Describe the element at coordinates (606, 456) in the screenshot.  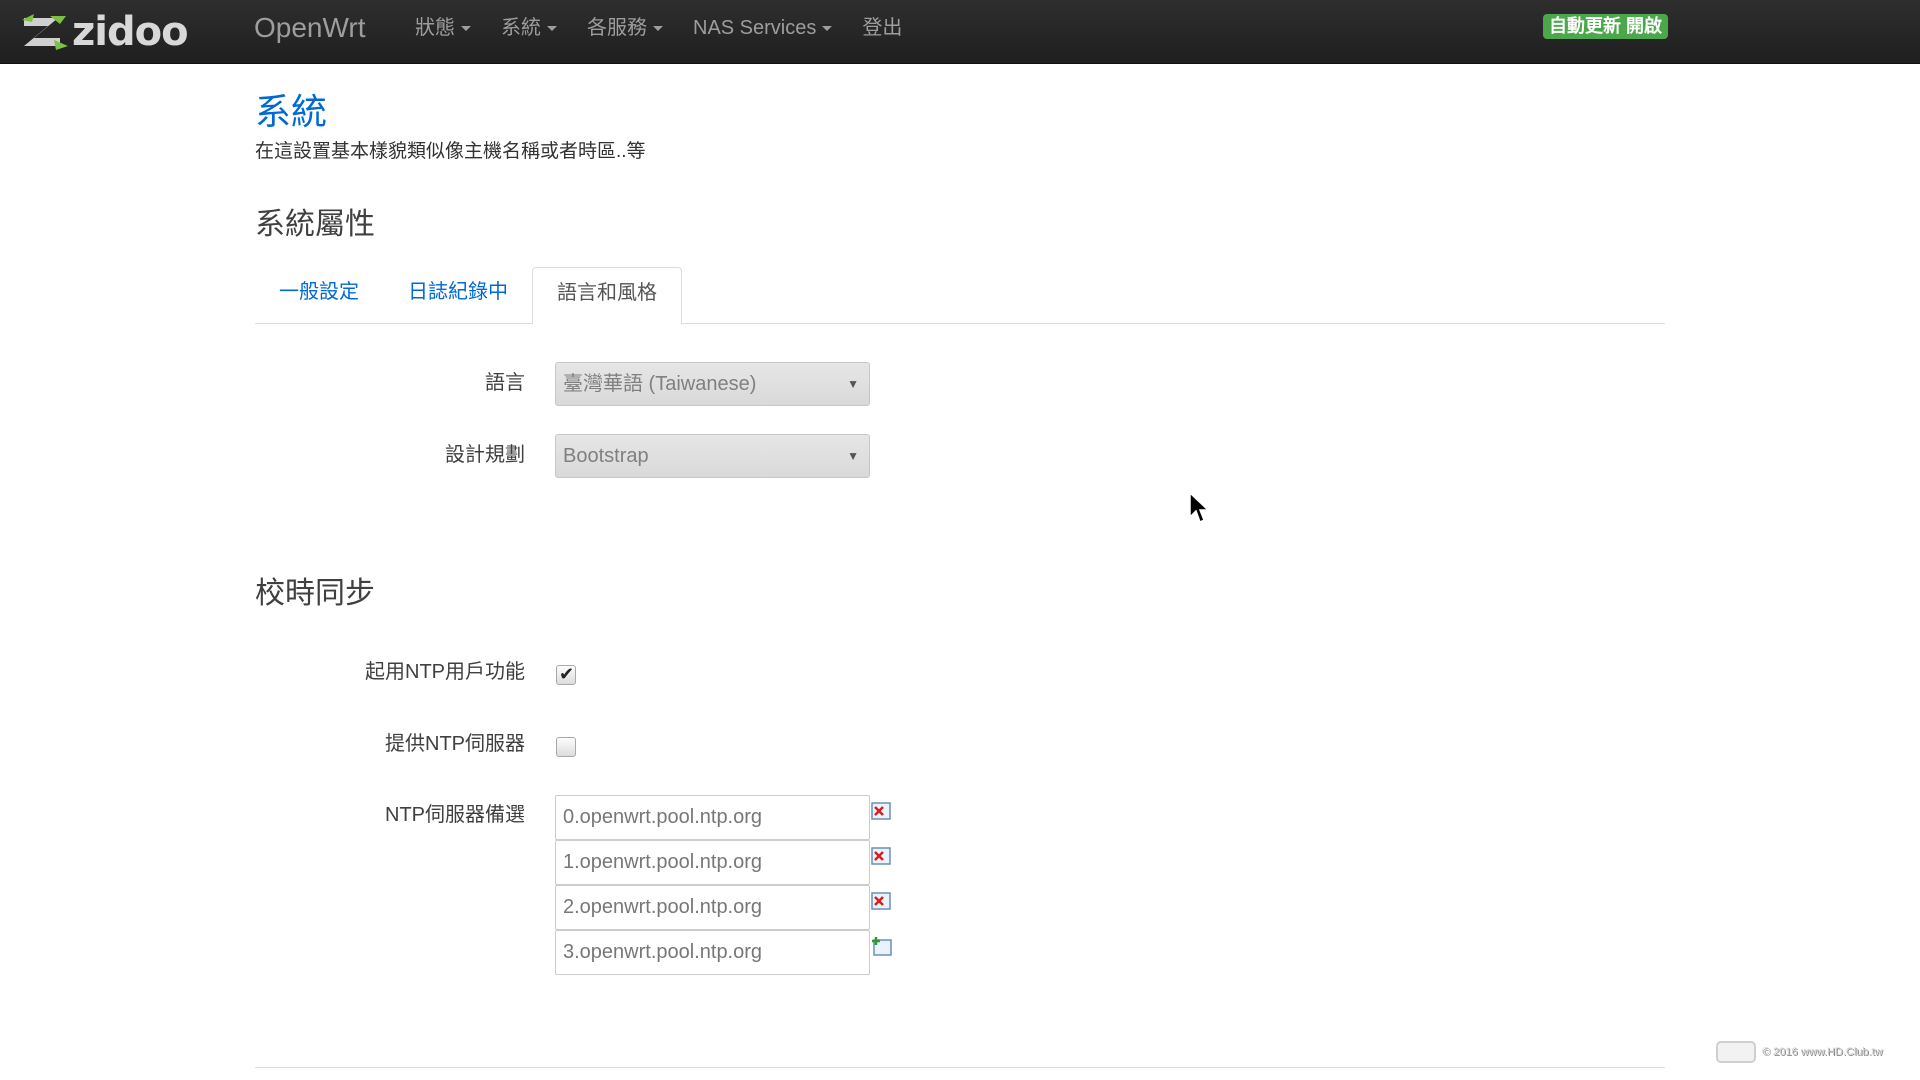
I see `design-select-value: Bootstrap` at that location.